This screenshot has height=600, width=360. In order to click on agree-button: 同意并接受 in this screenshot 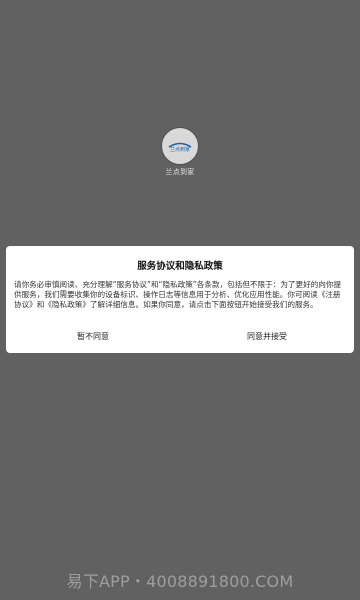, I will do `click(267, 337)`.